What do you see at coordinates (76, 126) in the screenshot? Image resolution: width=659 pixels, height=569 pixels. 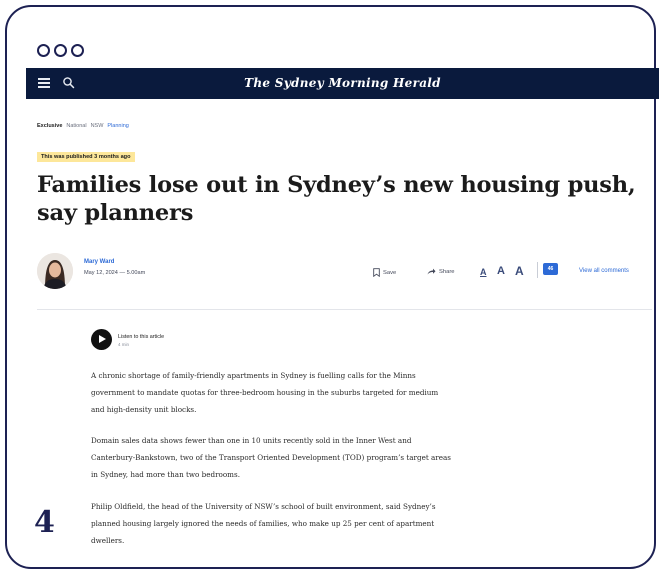 I see `breadcrumb-national: National` at bounding box center [76, 126].